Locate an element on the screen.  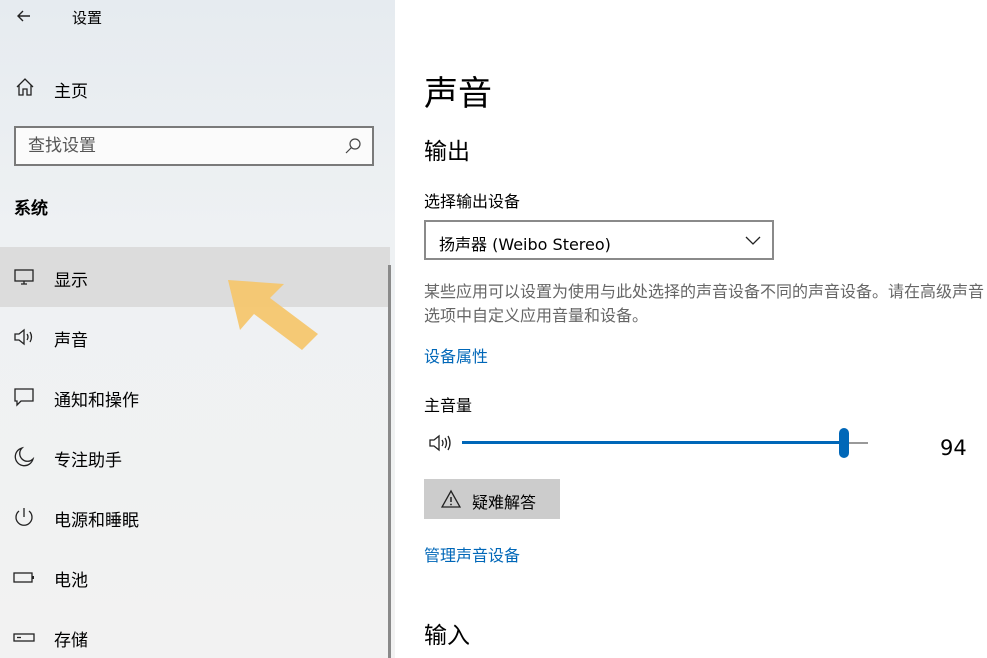
master-volume-label: 主音量 is located at coordinates (448, 405).